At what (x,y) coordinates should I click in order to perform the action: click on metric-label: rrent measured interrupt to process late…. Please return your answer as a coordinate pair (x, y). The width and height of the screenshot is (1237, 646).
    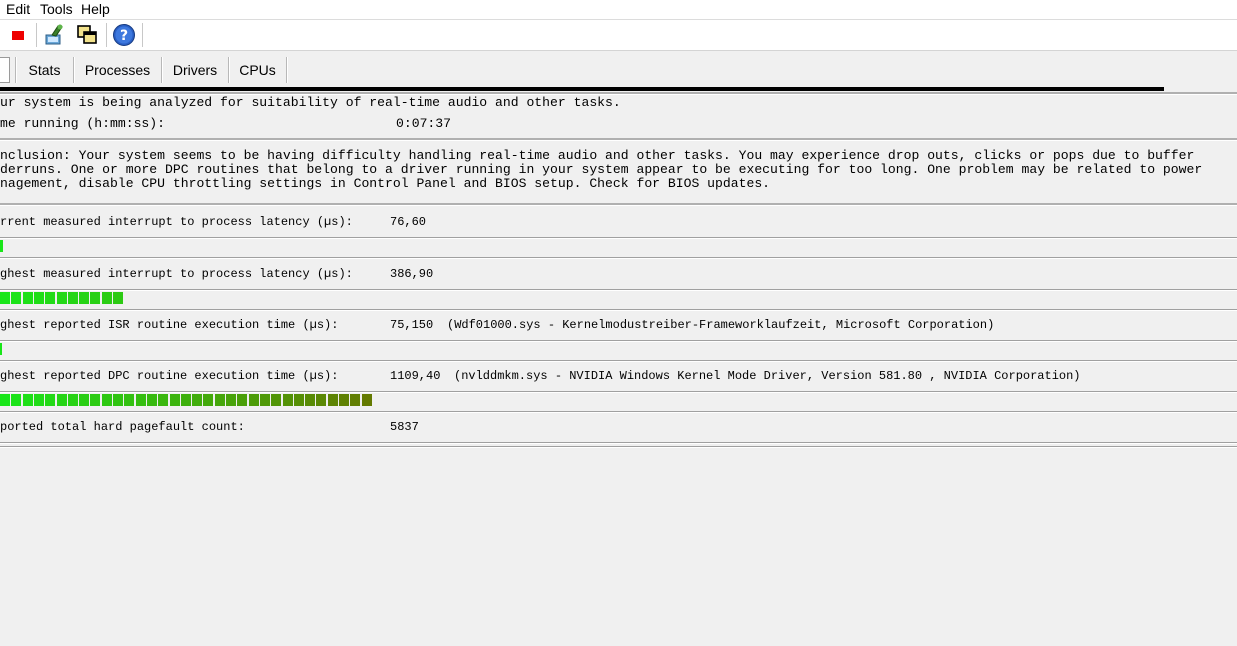
    Looking at the image, I should click on (176, 222).